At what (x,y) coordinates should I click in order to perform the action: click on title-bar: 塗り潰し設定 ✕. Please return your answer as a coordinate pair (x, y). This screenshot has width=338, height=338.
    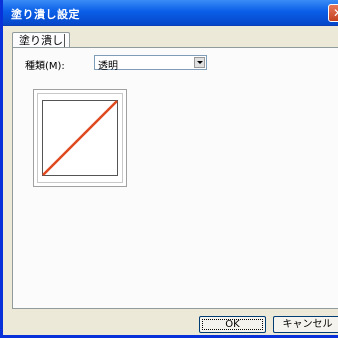
    Looking at the image, I should click on (170, 13).